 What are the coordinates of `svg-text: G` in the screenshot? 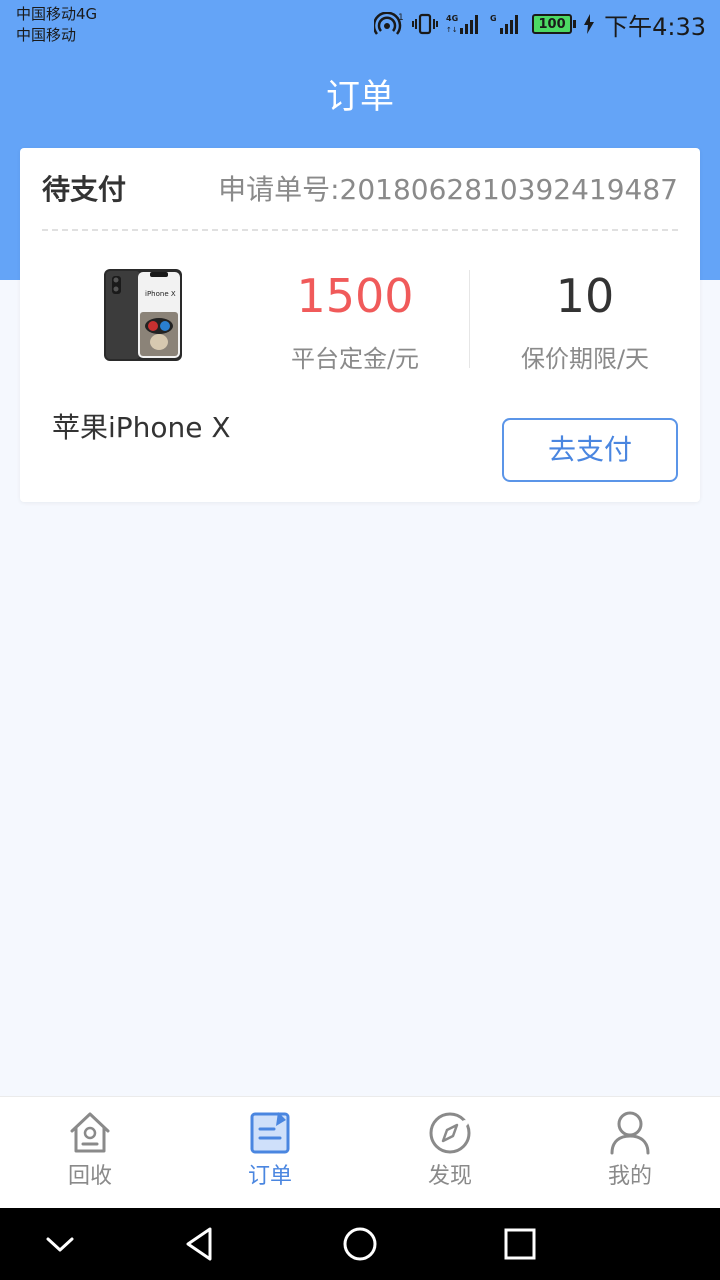 It's located at (493, 18).